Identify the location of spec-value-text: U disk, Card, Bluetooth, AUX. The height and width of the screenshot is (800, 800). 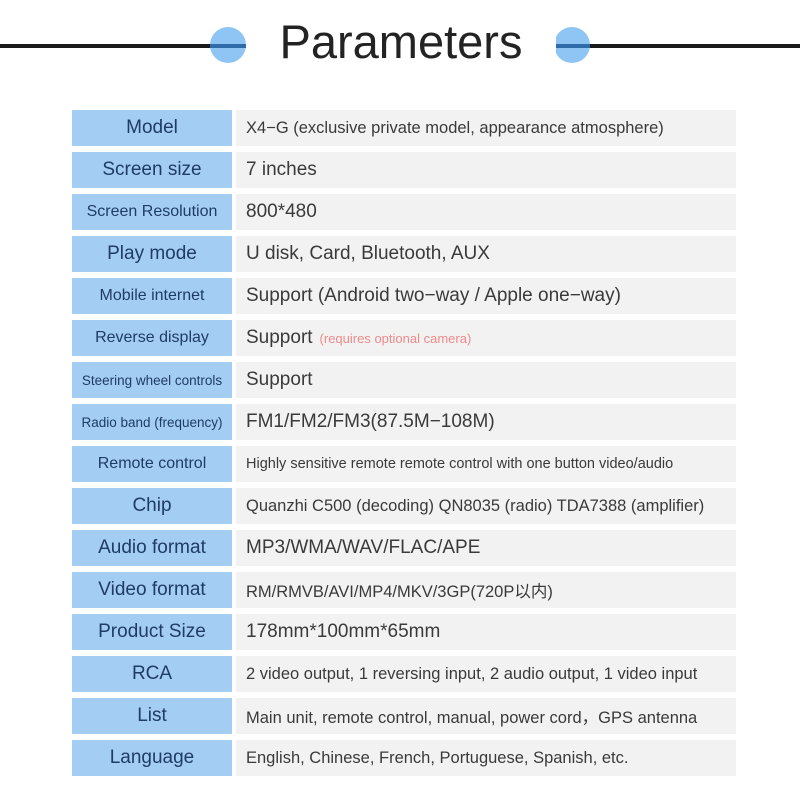
(368, 253).